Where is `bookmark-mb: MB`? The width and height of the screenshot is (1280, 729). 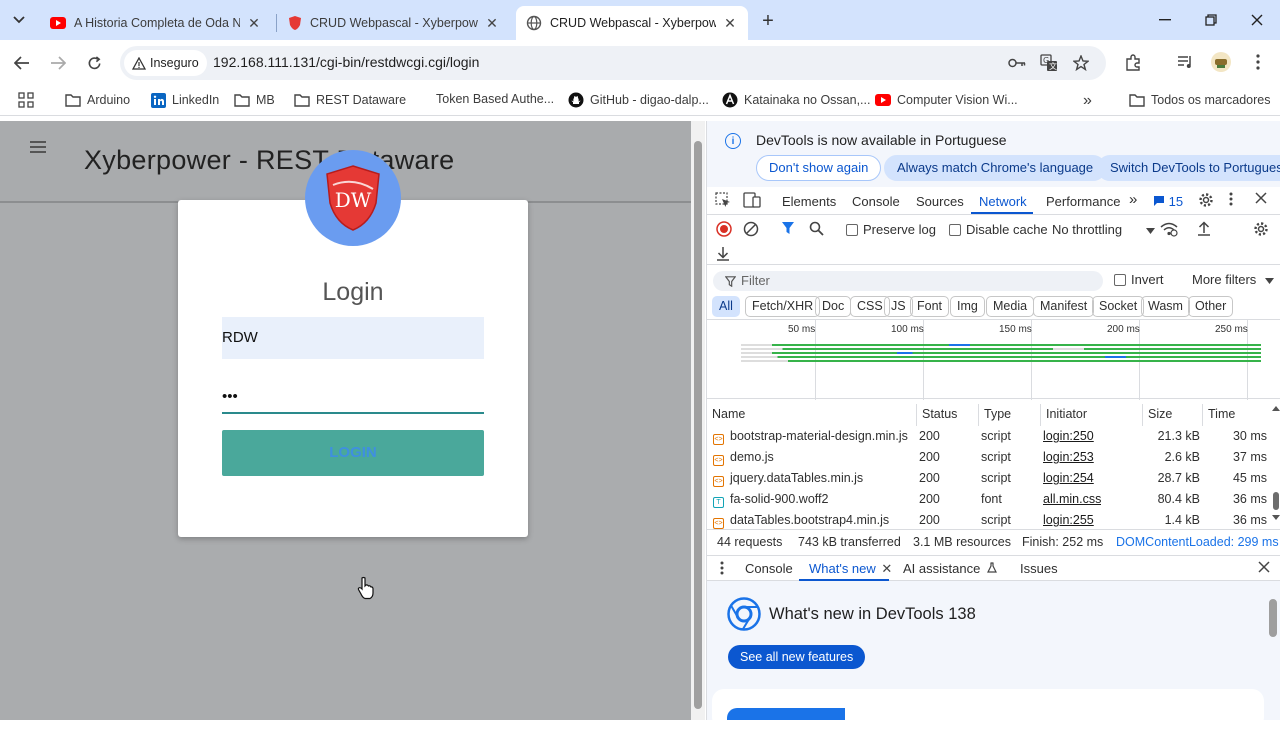
bookmark-mb: MB is located at coordinates (254, 100).